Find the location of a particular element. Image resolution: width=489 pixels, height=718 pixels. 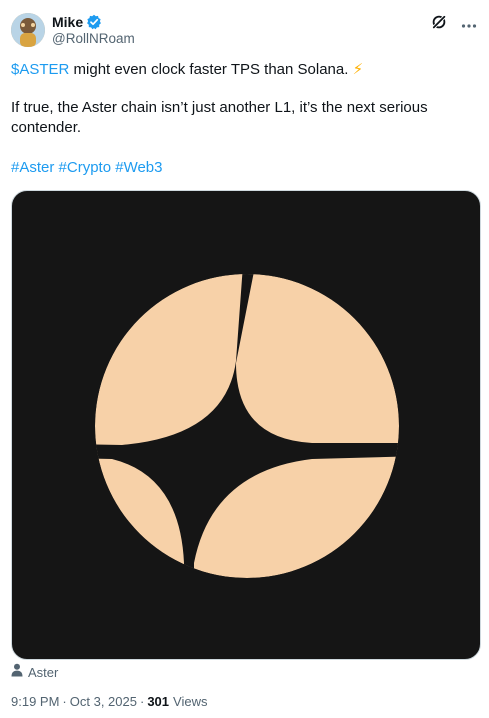

grok-icon is located at coordinates (439, 24).